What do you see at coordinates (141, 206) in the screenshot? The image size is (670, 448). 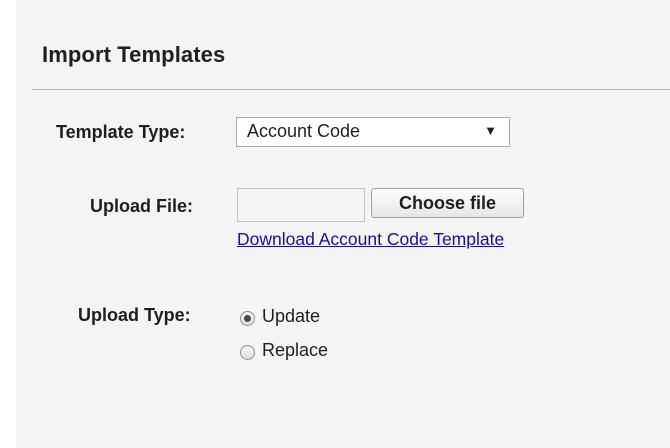 I see `upload-file-label: Upload File:` at bounding box center [141, 206].